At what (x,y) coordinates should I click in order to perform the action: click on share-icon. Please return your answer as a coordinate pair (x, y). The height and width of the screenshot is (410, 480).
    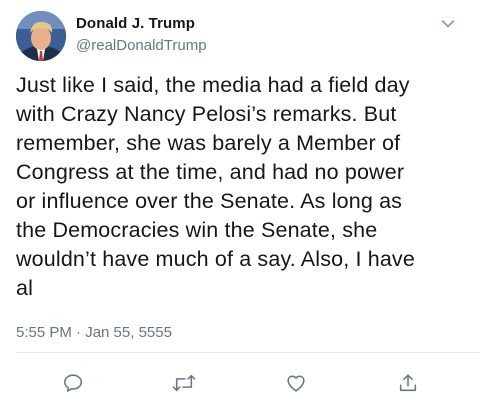
    Looking at the image, I should click on (408, 383).